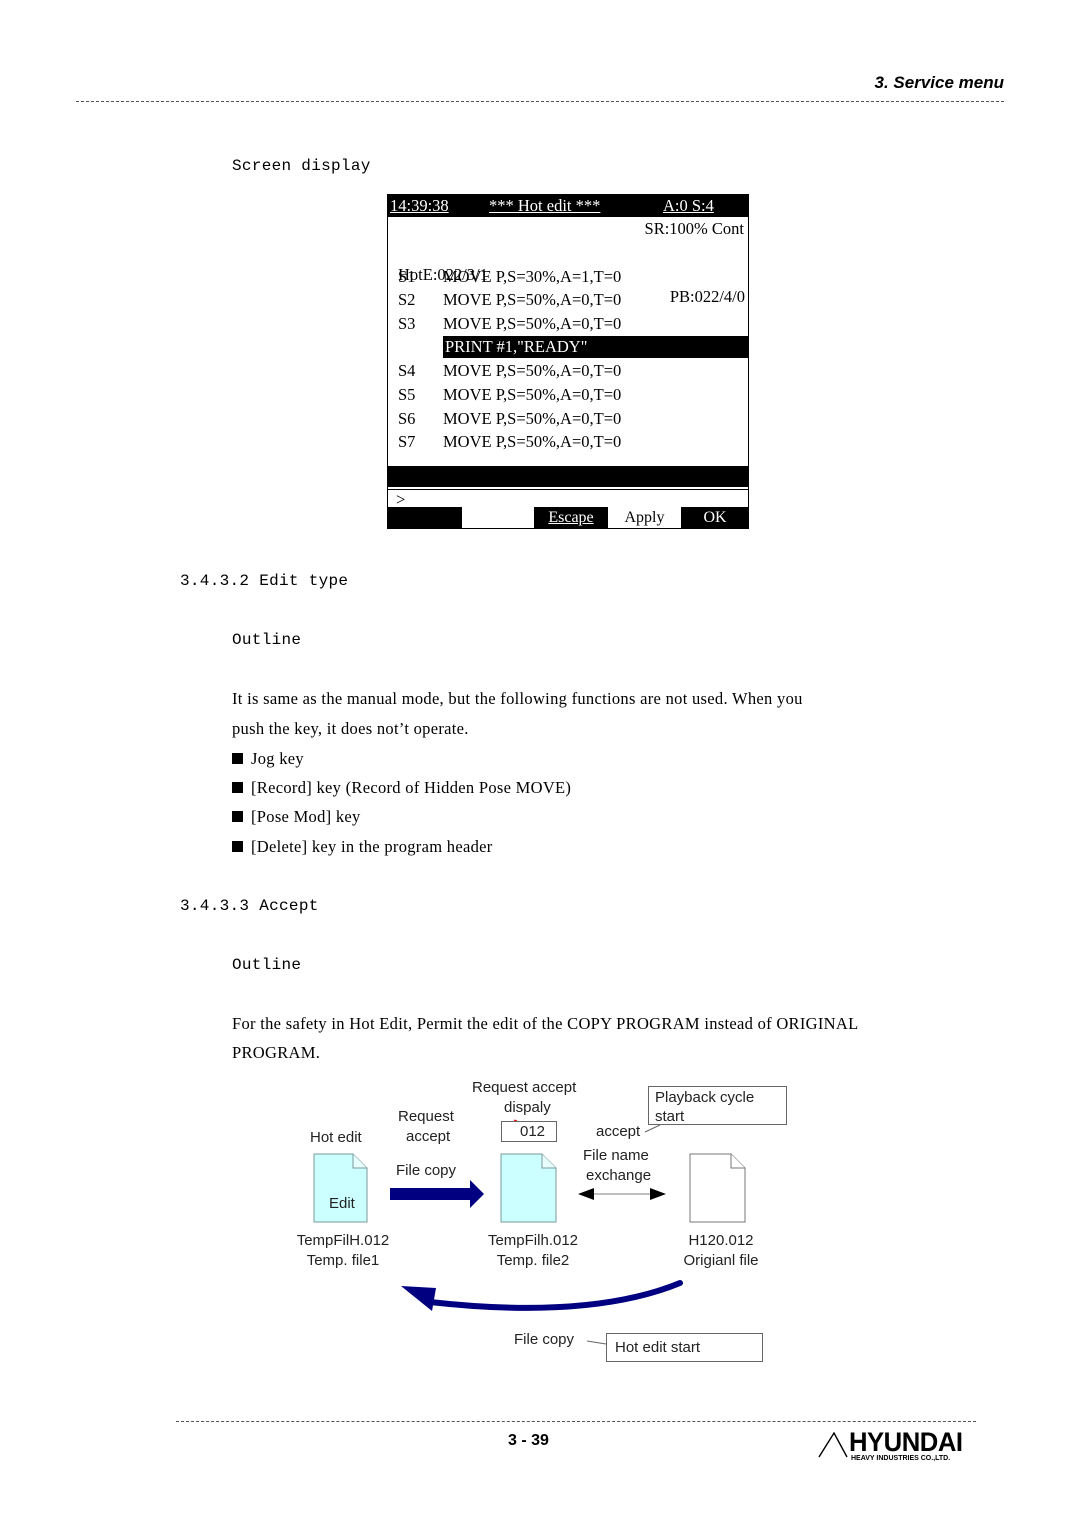 The width and height of the screenshot is (1080, 1528). I want to click on return-copy-arrow, so click(555, 1295).